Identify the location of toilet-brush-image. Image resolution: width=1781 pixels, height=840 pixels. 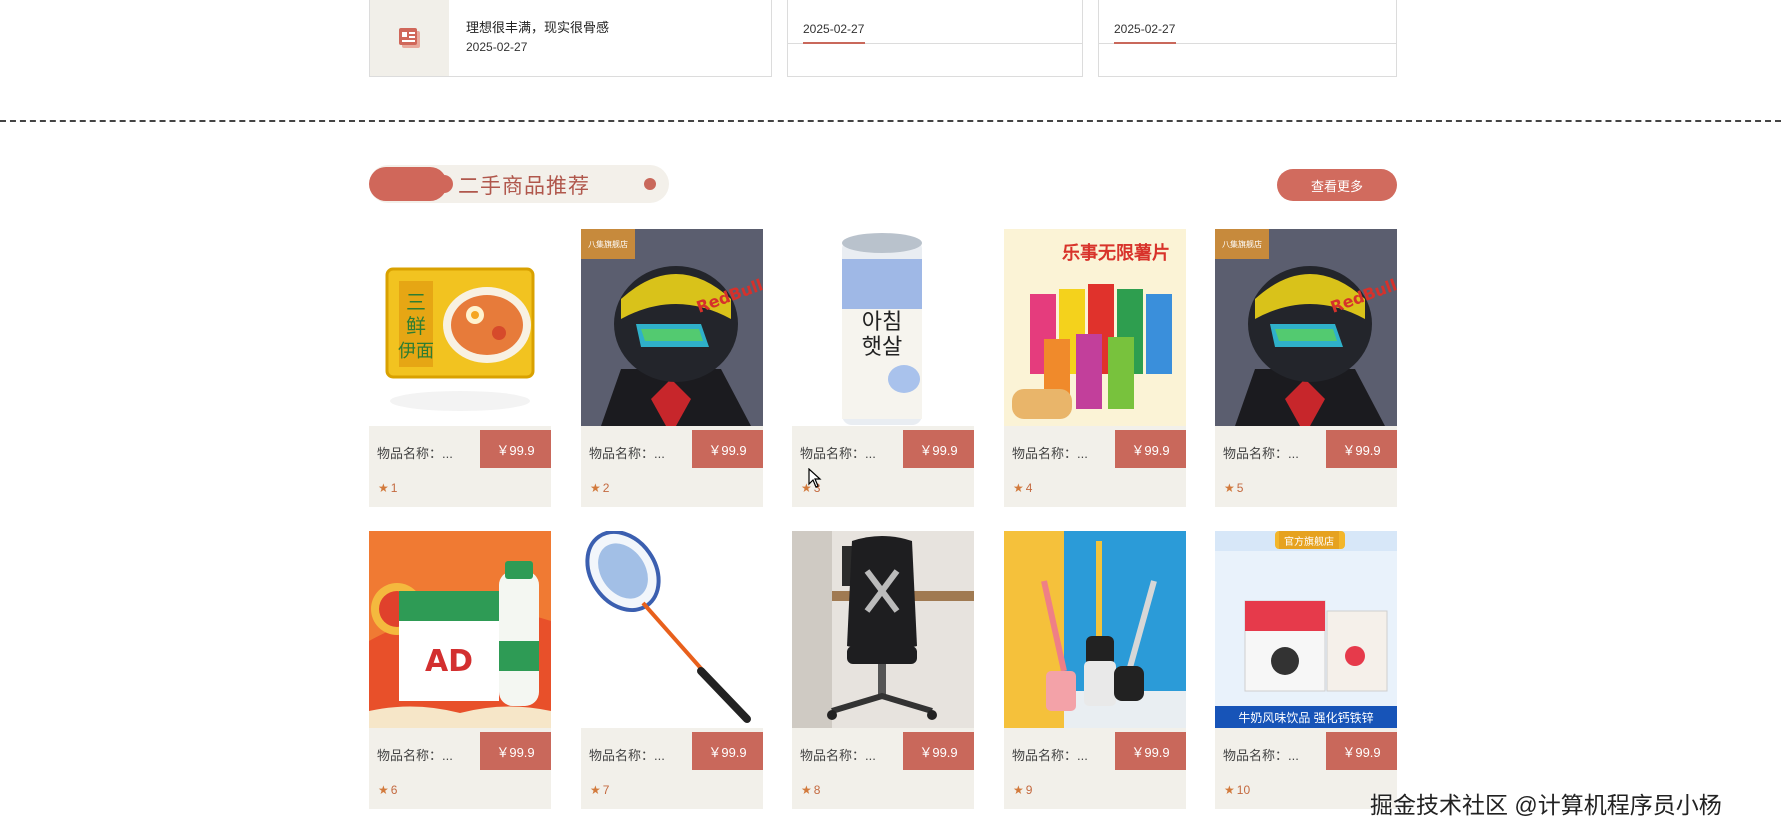
(1095, 629).